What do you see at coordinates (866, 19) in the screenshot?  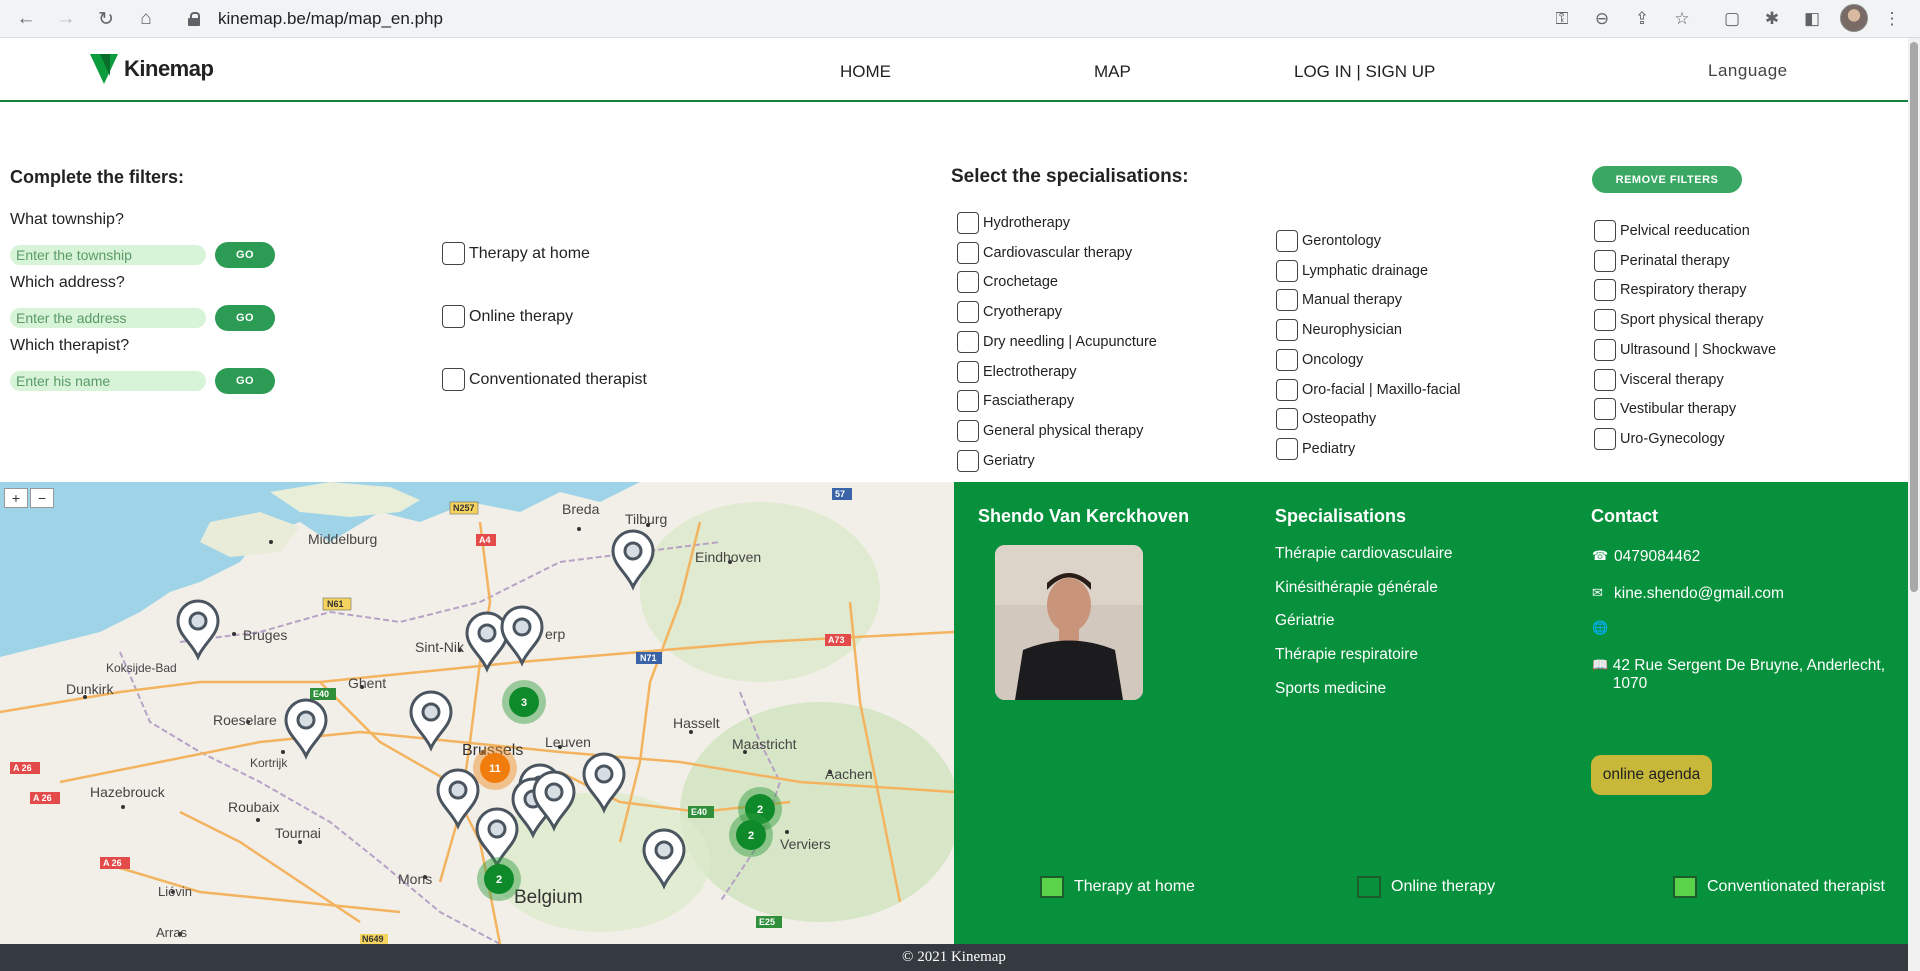 I see `address-bar: kinemap.be/map/map_en.php` at bounding box center [866, 19].